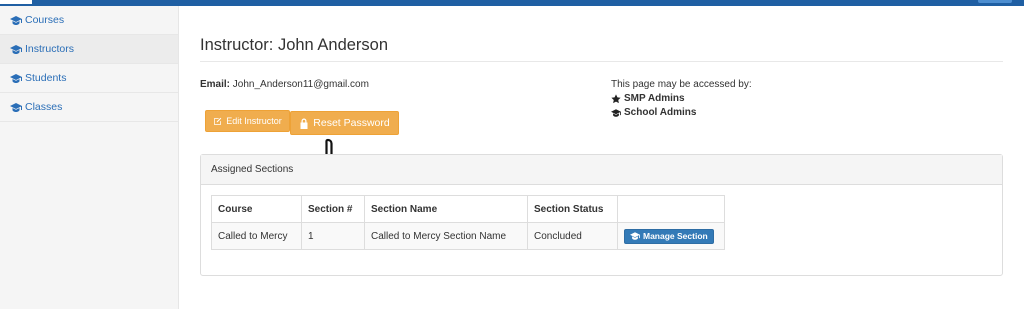 This screenshot has height=309, width=1024. Describe the element at coordinates (671, 209) in the screenshot. I see `column-header-actions` at that location.